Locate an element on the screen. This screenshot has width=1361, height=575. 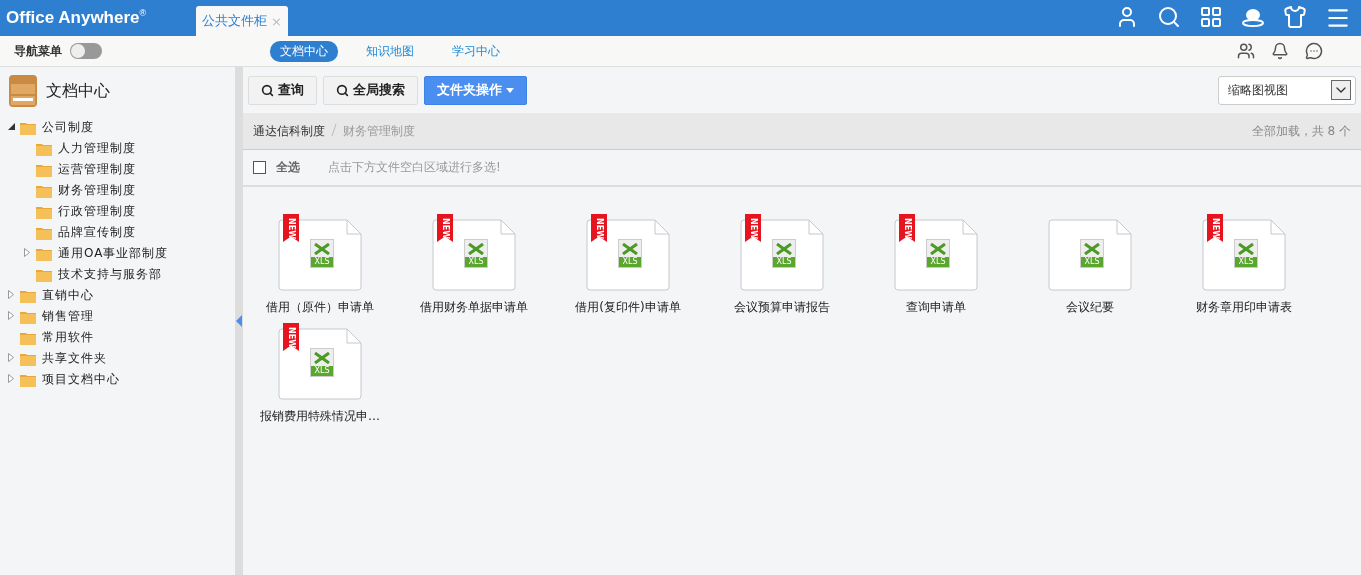
file-name: 会议纪要 is located at coordinates (1090, 307).